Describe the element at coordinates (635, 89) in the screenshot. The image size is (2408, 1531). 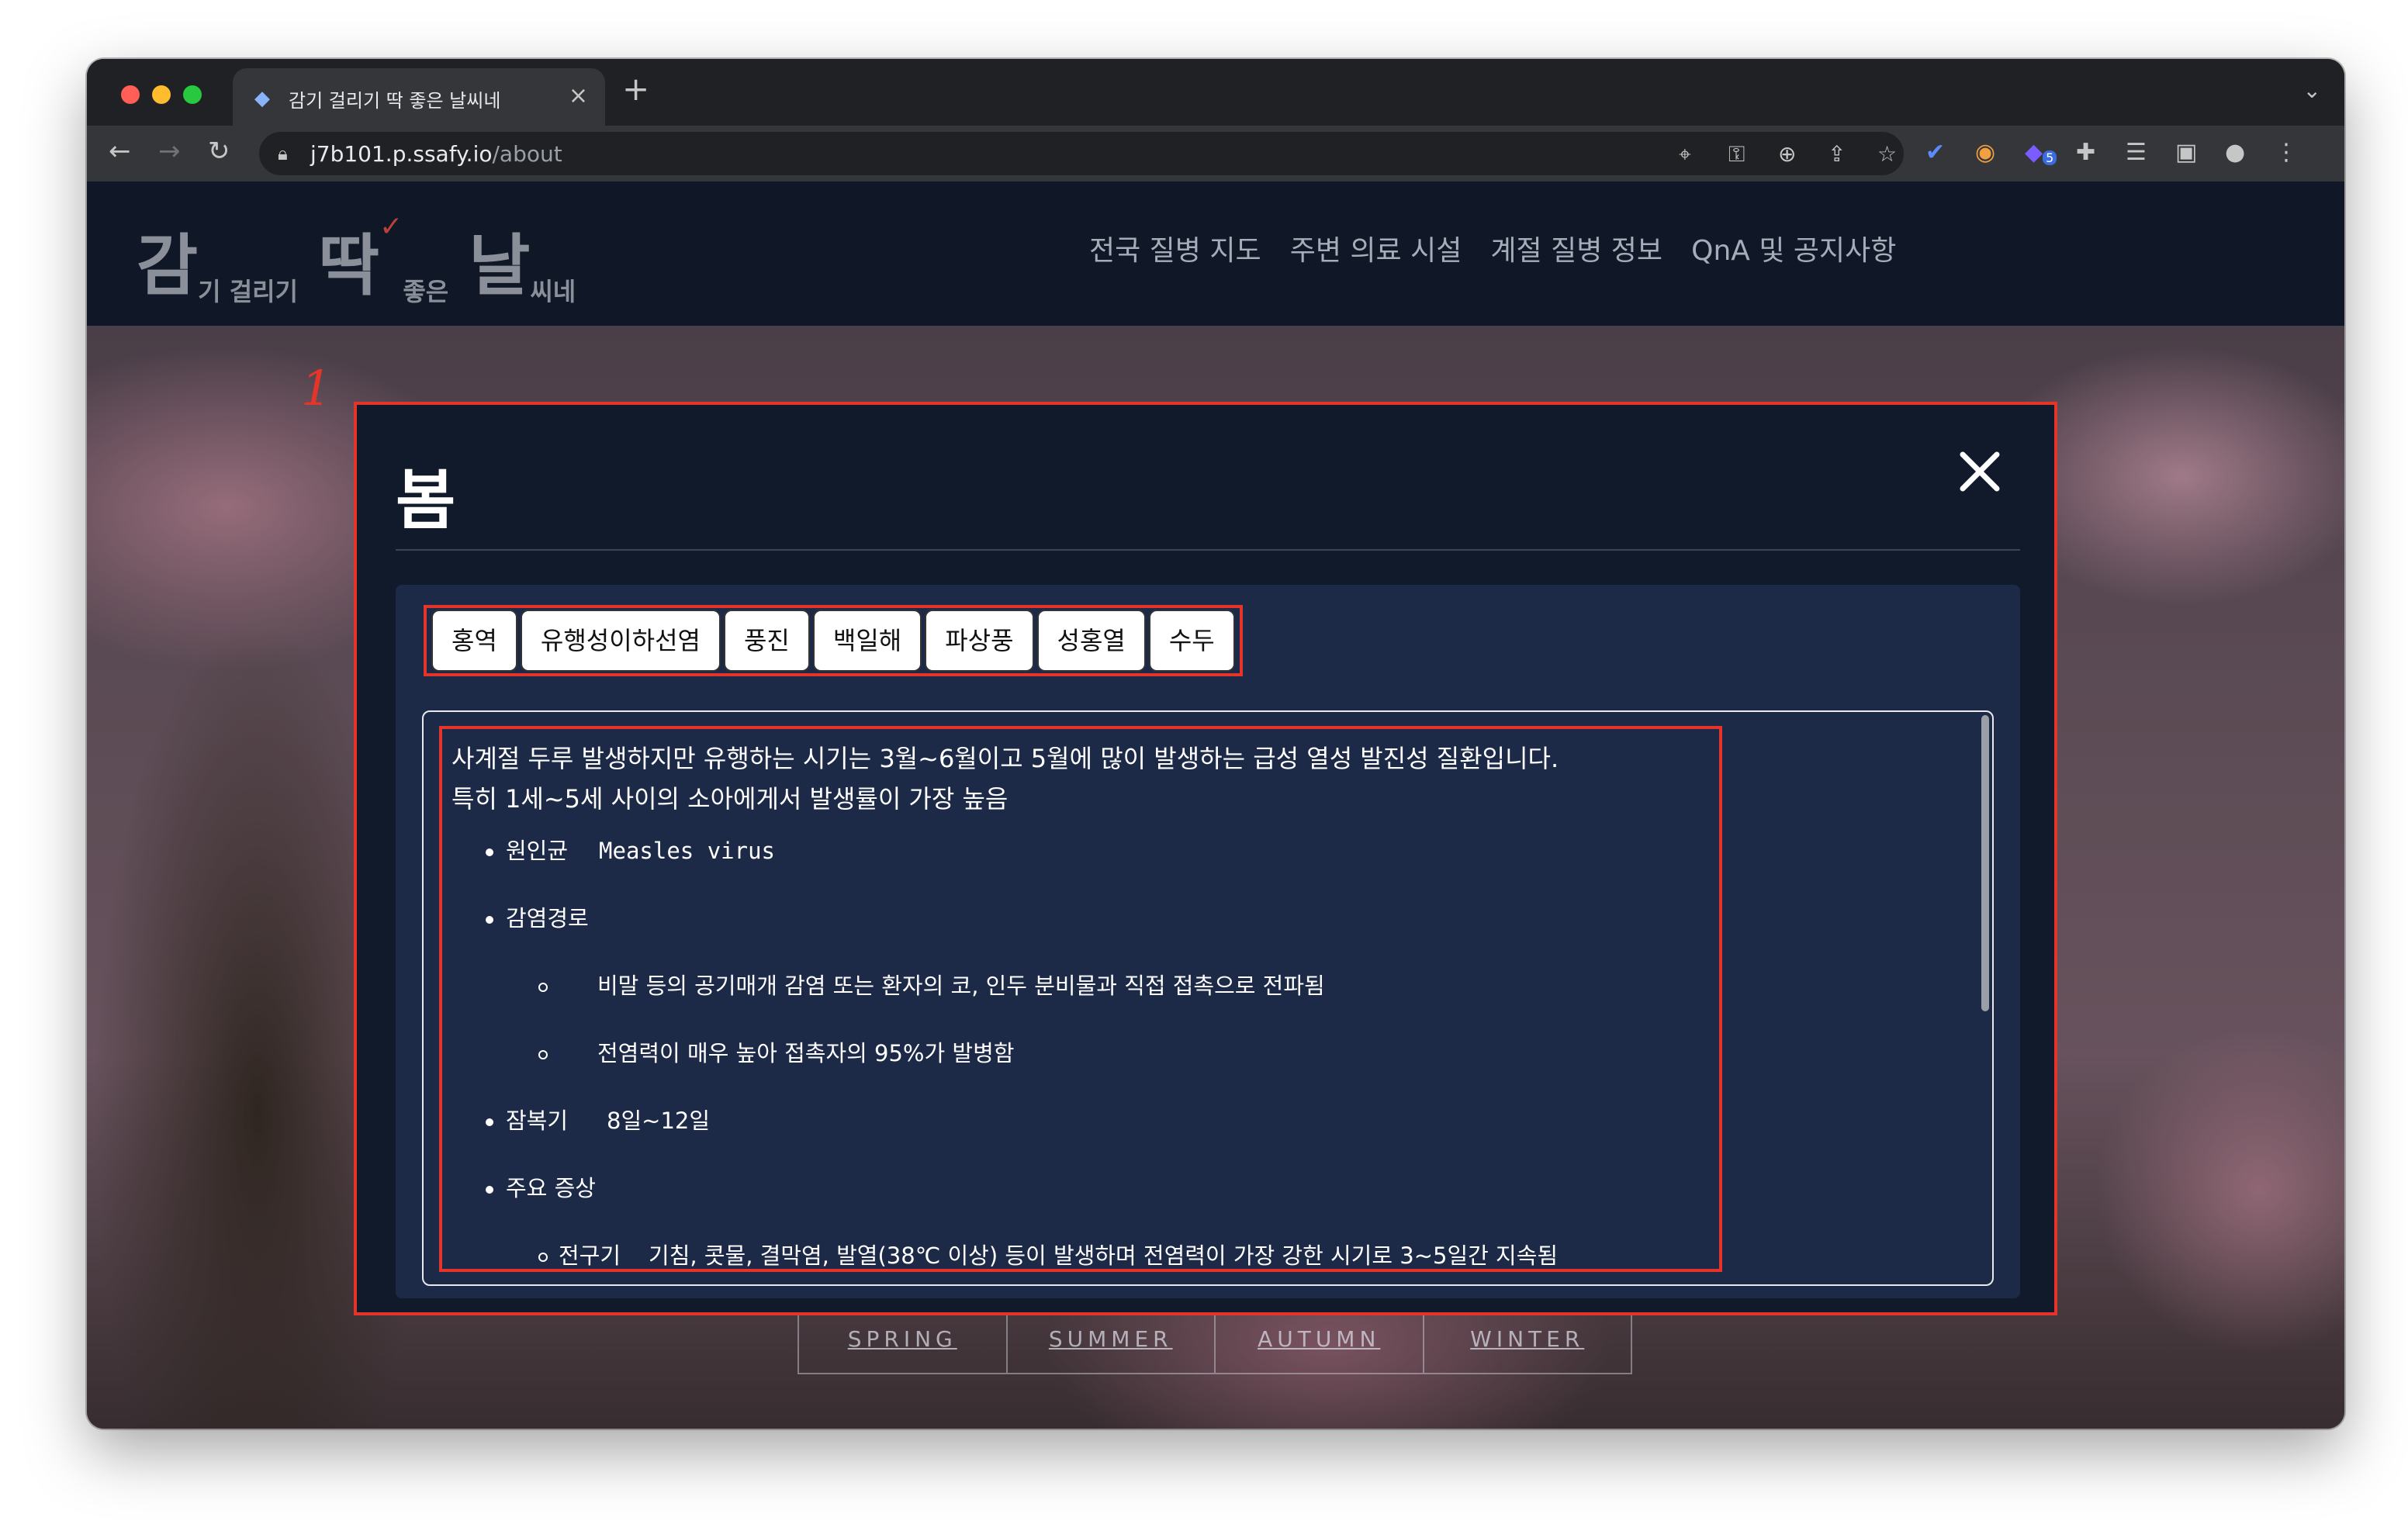
I see `new-tab-button: +` at that location.